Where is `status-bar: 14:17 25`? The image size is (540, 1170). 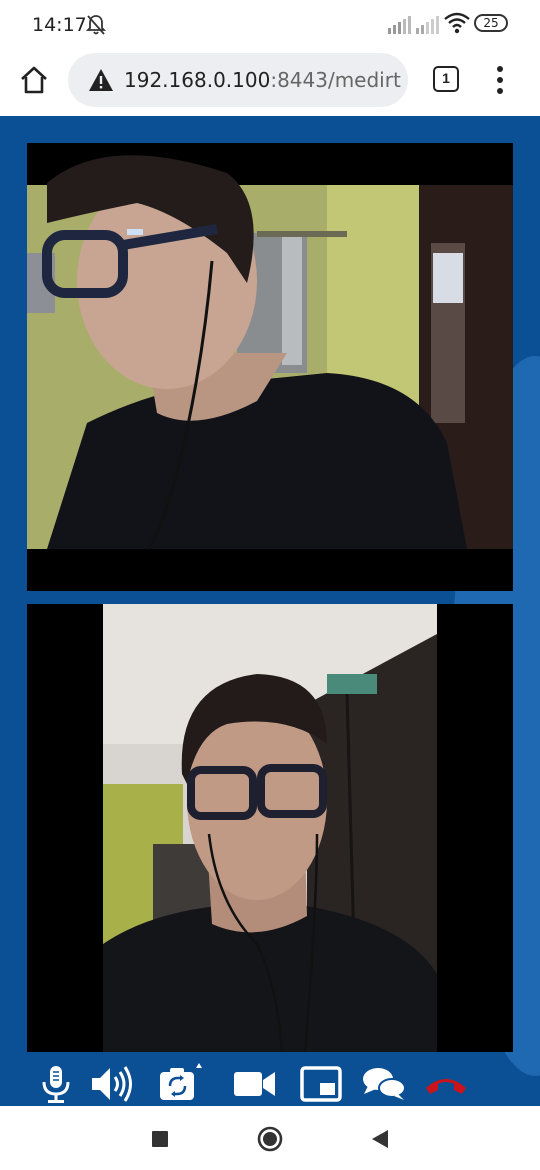
status-bar: 14:17 25 is located at coordinates (270, 25).